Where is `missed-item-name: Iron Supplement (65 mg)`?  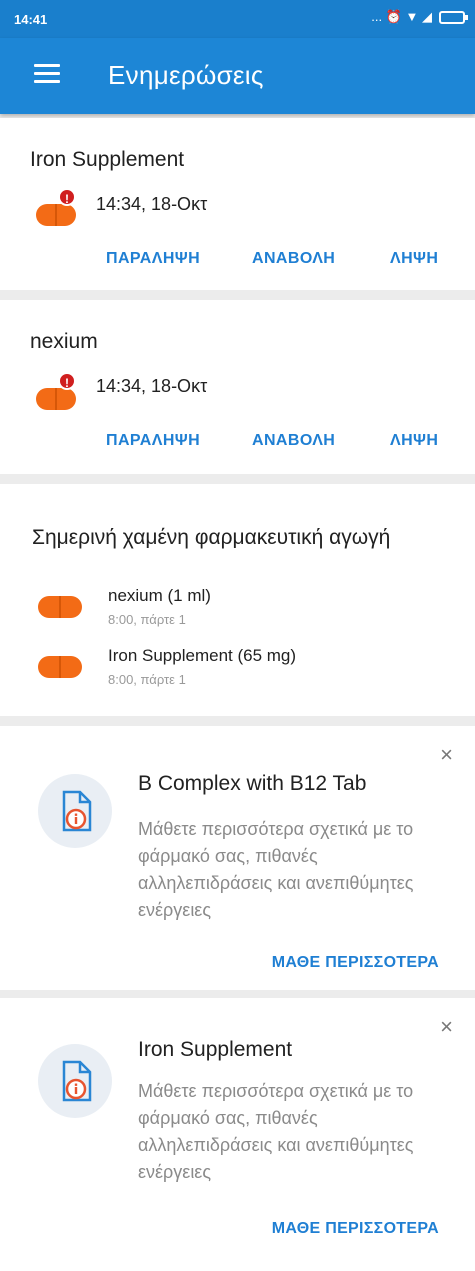
missed-item-name: Iron Supplement (65 mg) is located at coordinates (202, 655).